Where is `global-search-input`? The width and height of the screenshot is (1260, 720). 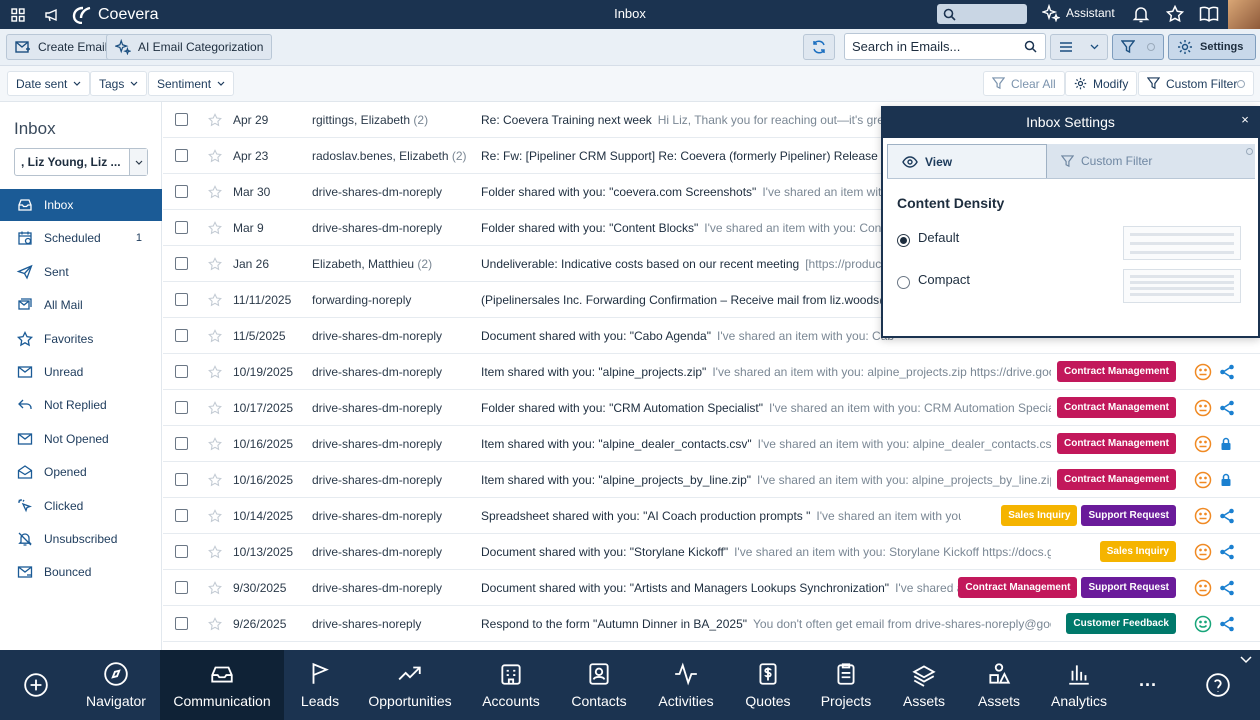 global-search-input is located at coordinates (982, 14).